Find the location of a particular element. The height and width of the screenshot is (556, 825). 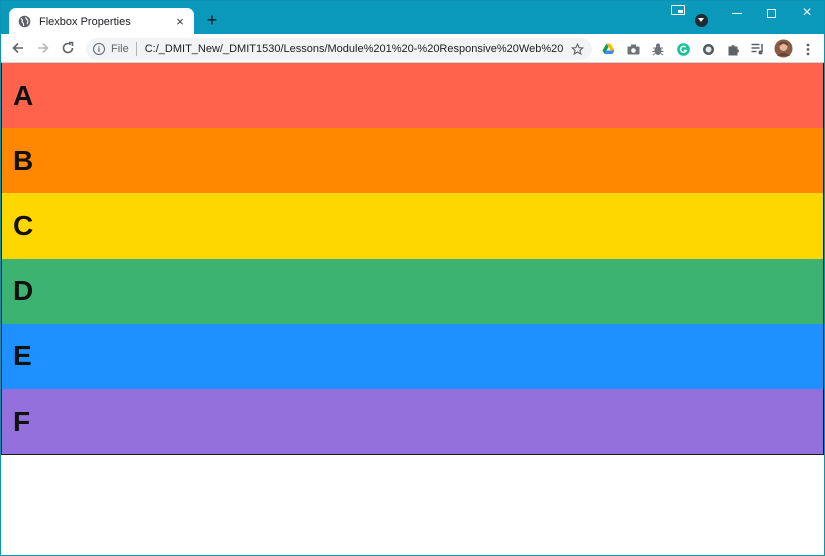

maximize-button is located at coordinates (771, 13).